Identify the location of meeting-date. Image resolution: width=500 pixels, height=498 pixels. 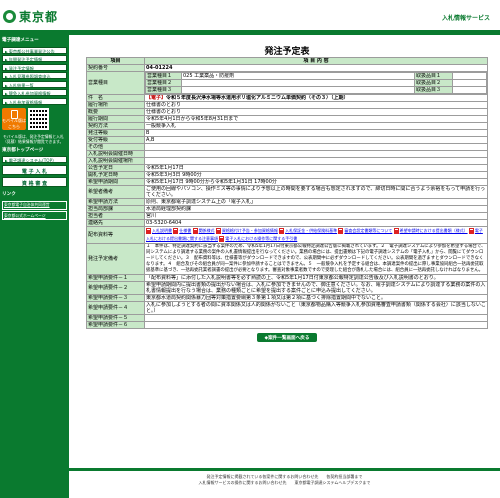
(316, 154).